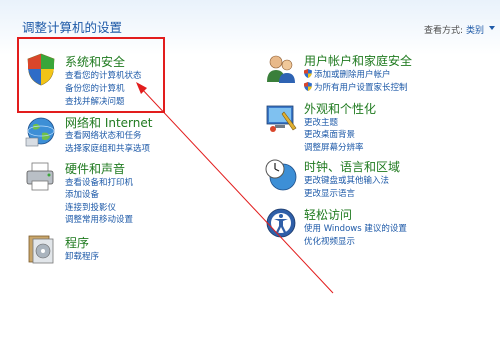 The height and width of the screenshot is (344, 500). What do you see at coordinates (334, 147) in the screenshot?
I see `link-screen-resolution: 调整屏幕分辨率` at bounding box center [334, 147].